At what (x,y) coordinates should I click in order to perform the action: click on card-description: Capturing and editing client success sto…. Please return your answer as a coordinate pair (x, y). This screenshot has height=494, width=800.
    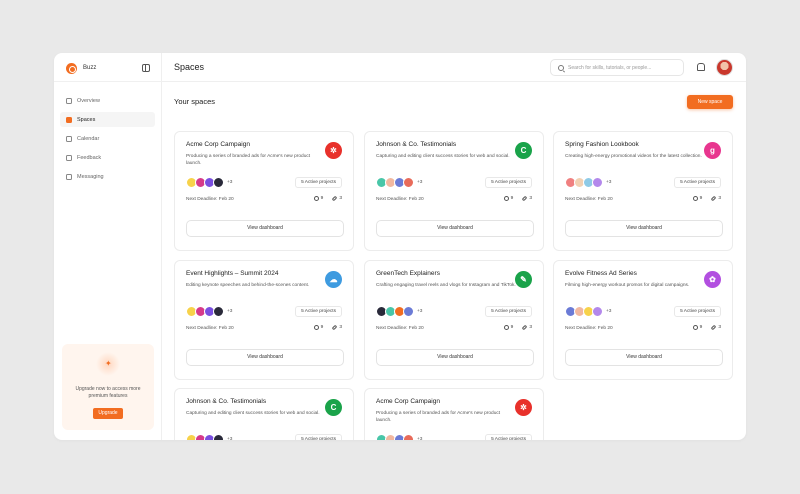
    Looking at the image, I should click on (253, 413).